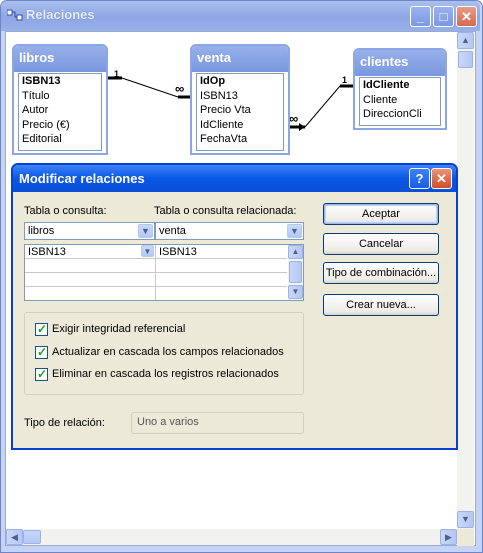 The image size is (483, 553). I want to click on vertical-scrollbar, so click(465, 280).